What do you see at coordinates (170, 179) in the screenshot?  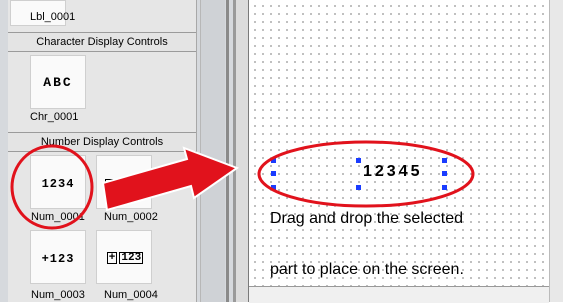 I see `drag-arrow-icon` at bounding box center [170, 179].